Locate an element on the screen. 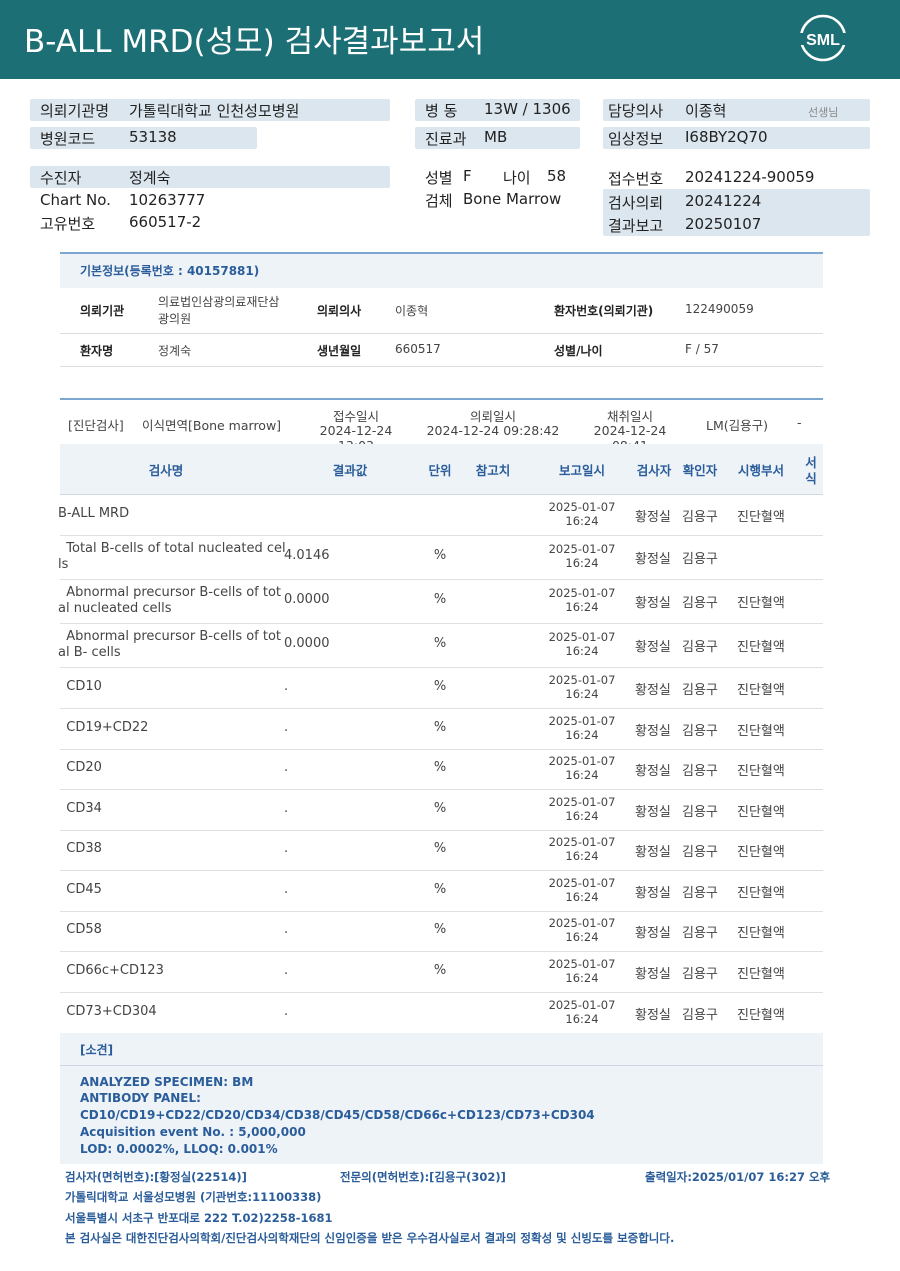 This screenshot has height=1271, width=900. patient-value: 정계숙 is located at coordinates (150, 178).